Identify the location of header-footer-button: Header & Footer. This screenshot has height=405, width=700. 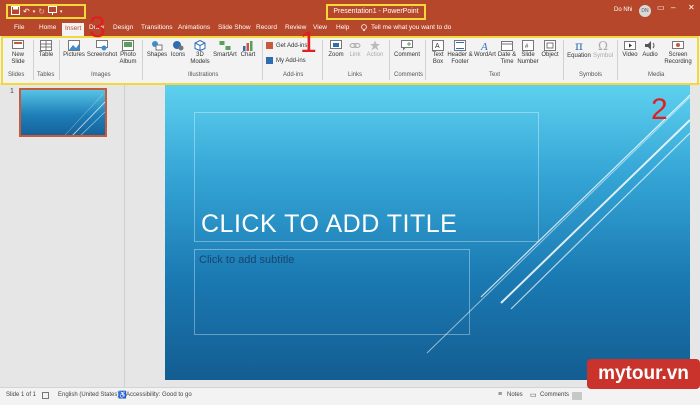
(460, 53).